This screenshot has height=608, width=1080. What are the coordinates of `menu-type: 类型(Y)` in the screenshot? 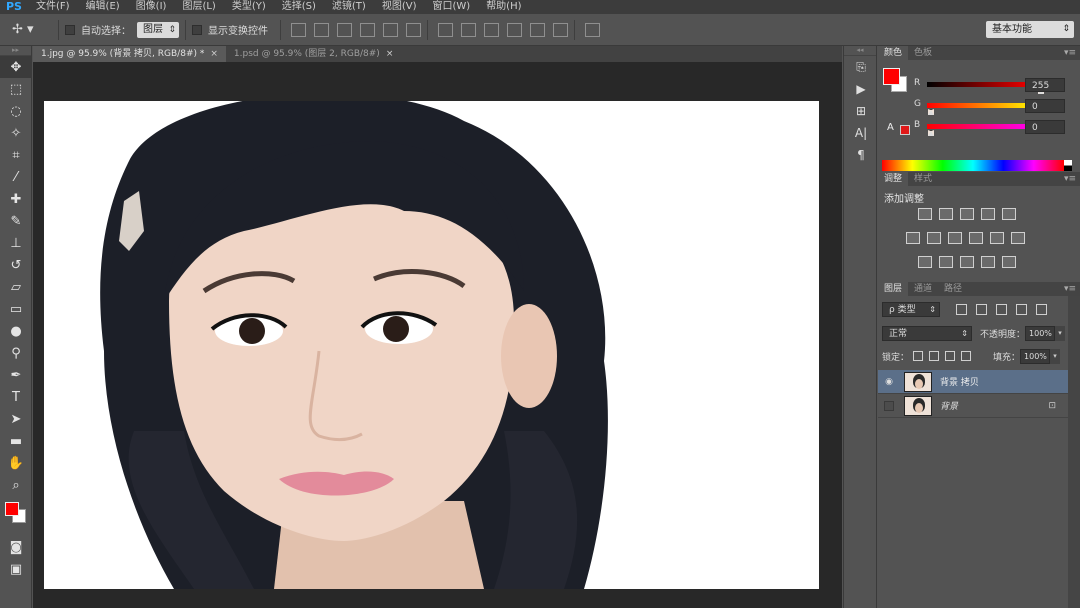 It's located at (249, 7).